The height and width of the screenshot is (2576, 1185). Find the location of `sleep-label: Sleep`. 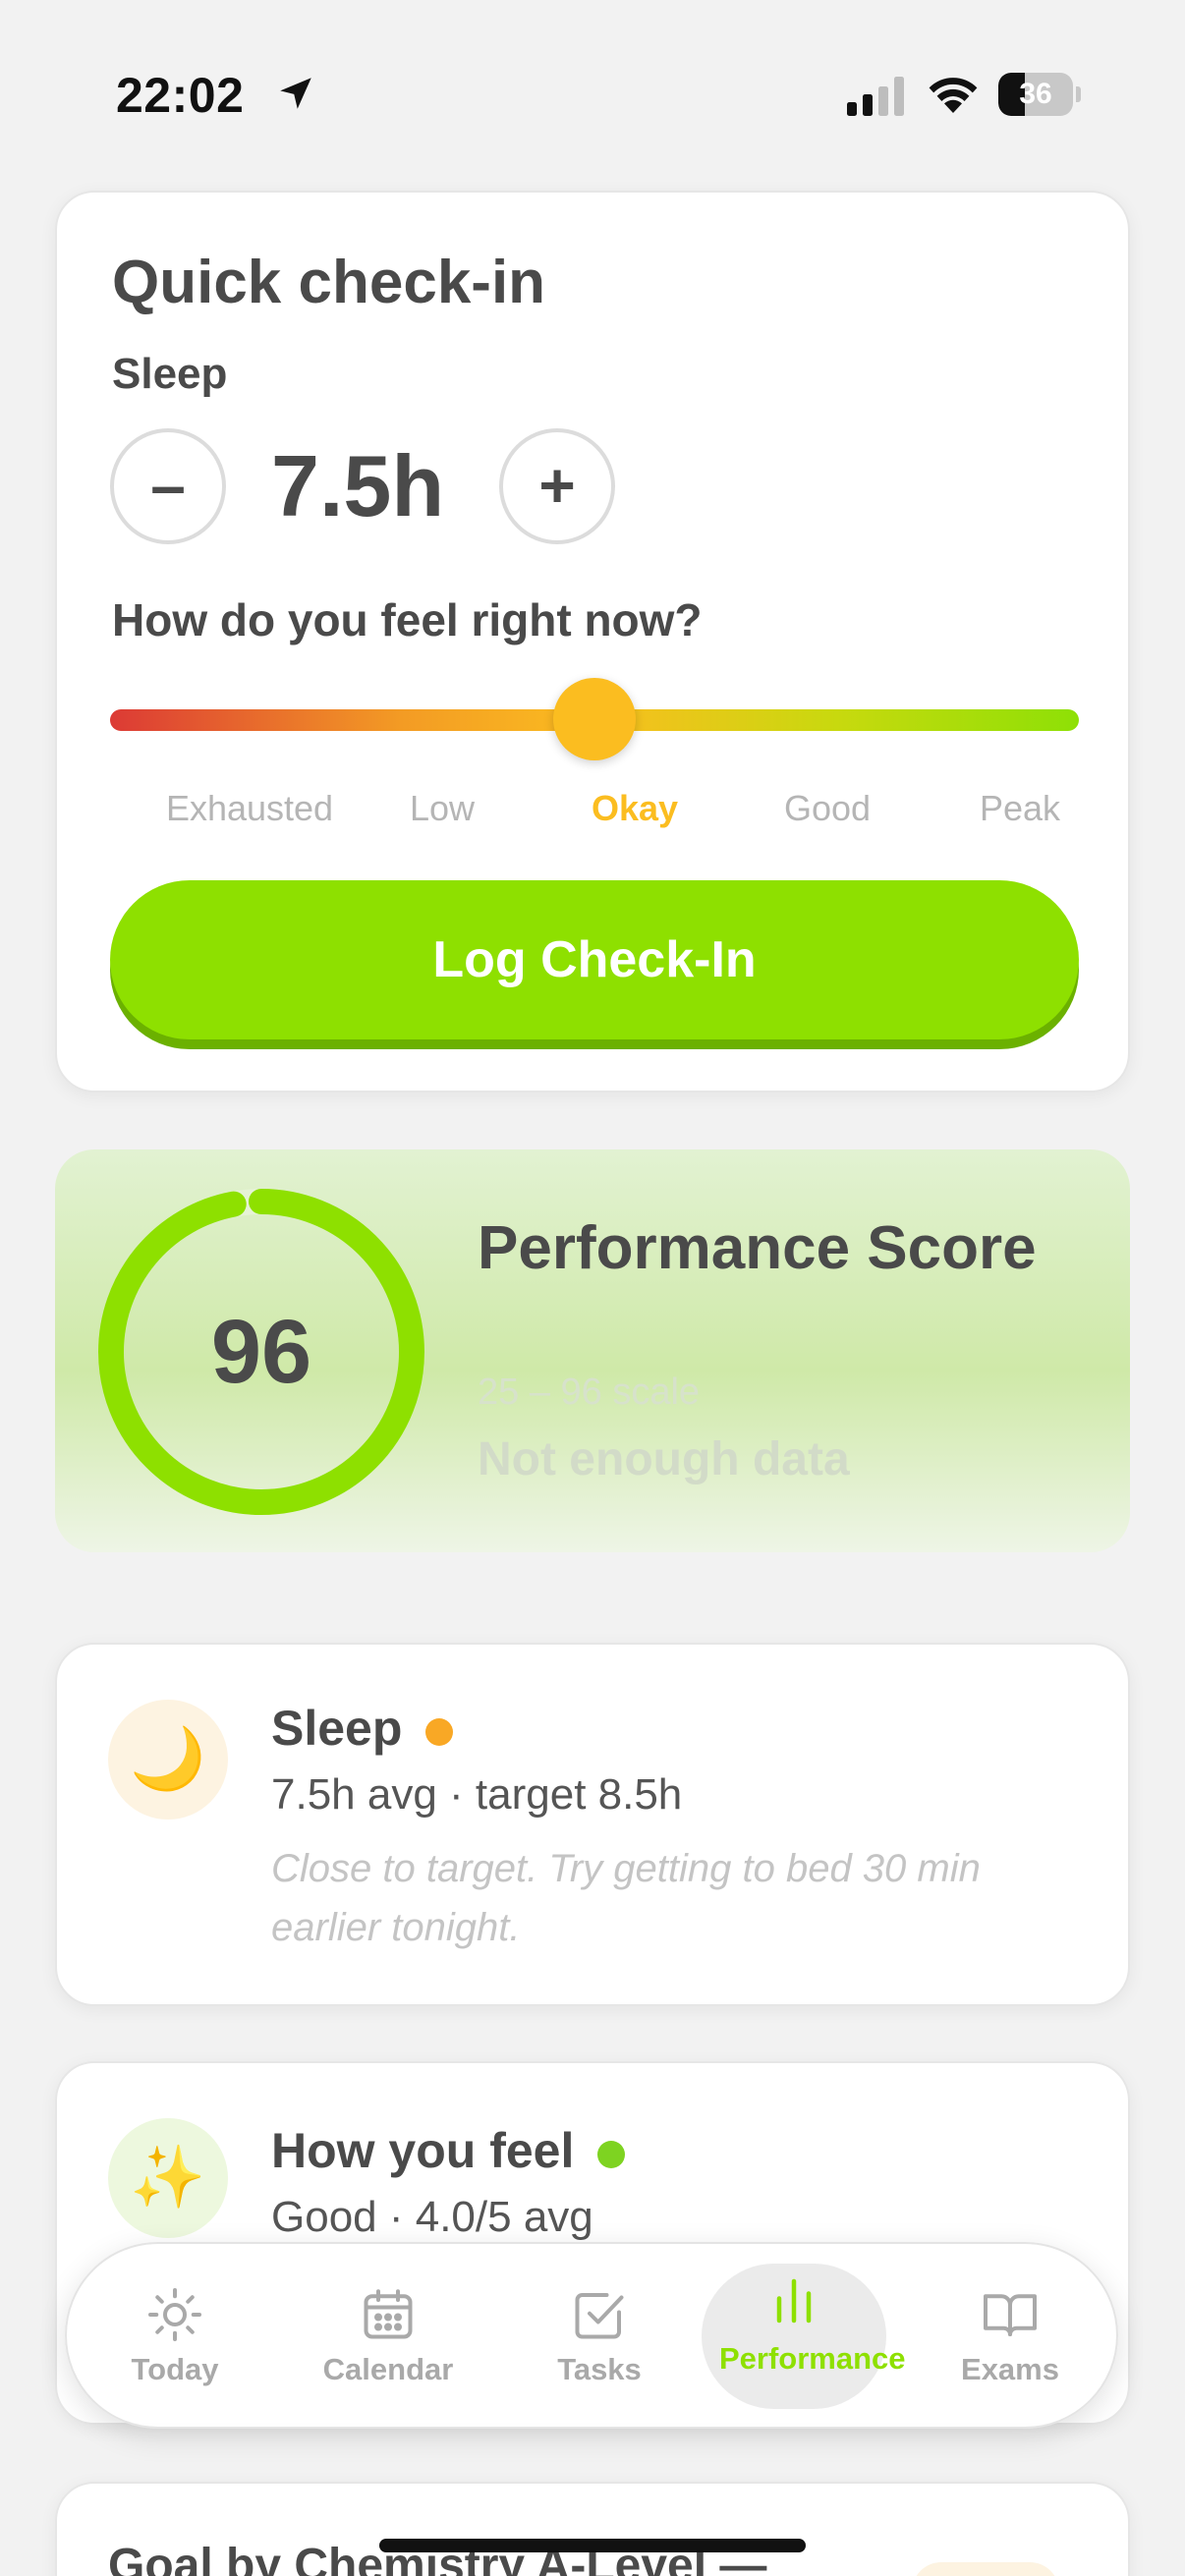

sleep-label: Sleep is located at coordinates (170, 374).